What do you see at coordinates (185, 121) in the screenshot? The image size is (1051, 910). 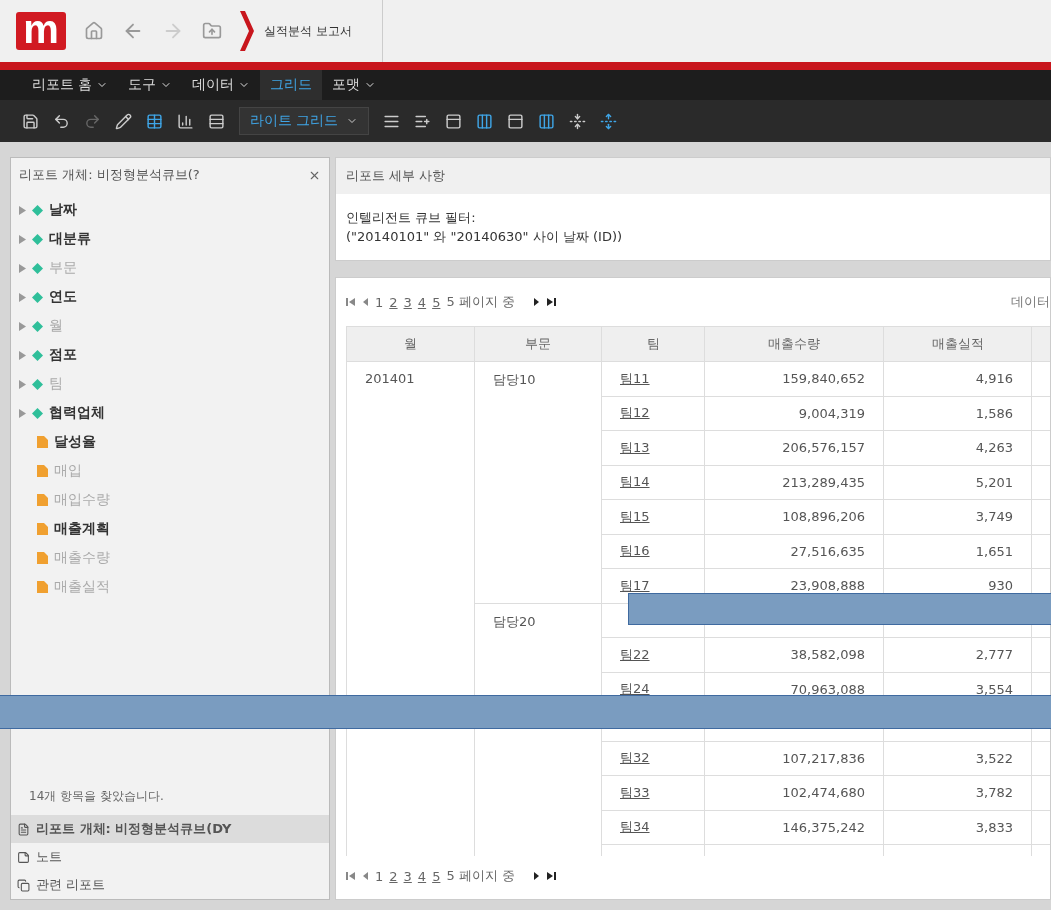 I see `chart-icon` at bounding box center [185, 121].